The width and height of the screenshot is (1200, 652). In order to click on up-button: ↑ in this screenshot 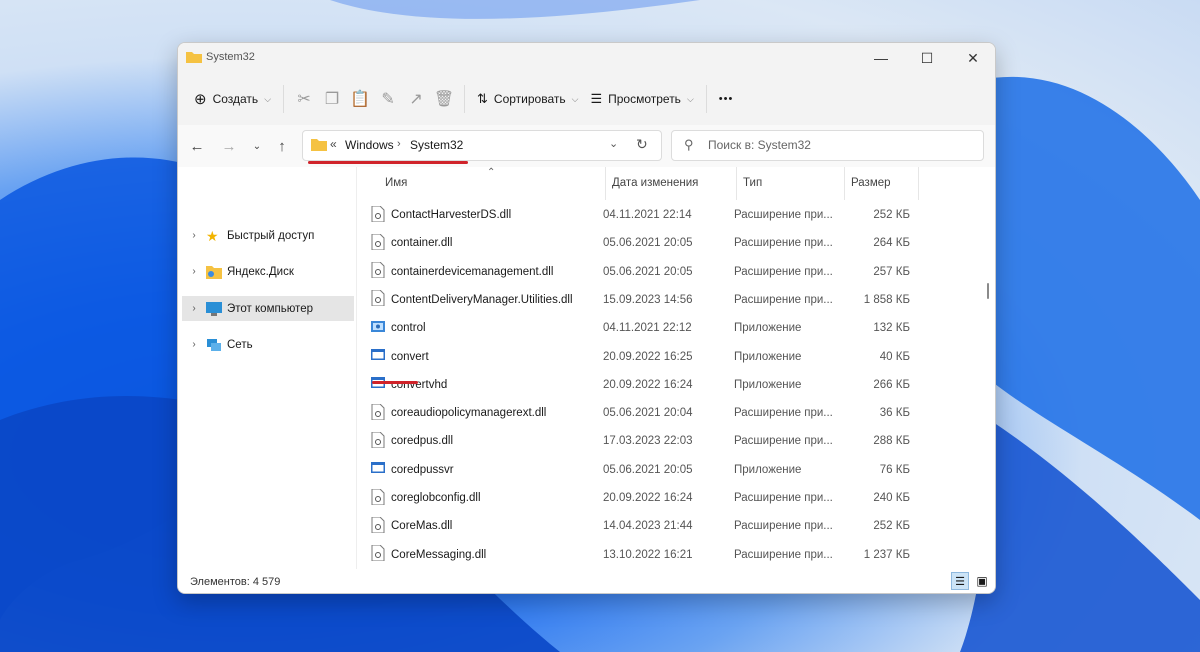, I will do `click(282, 146)`.